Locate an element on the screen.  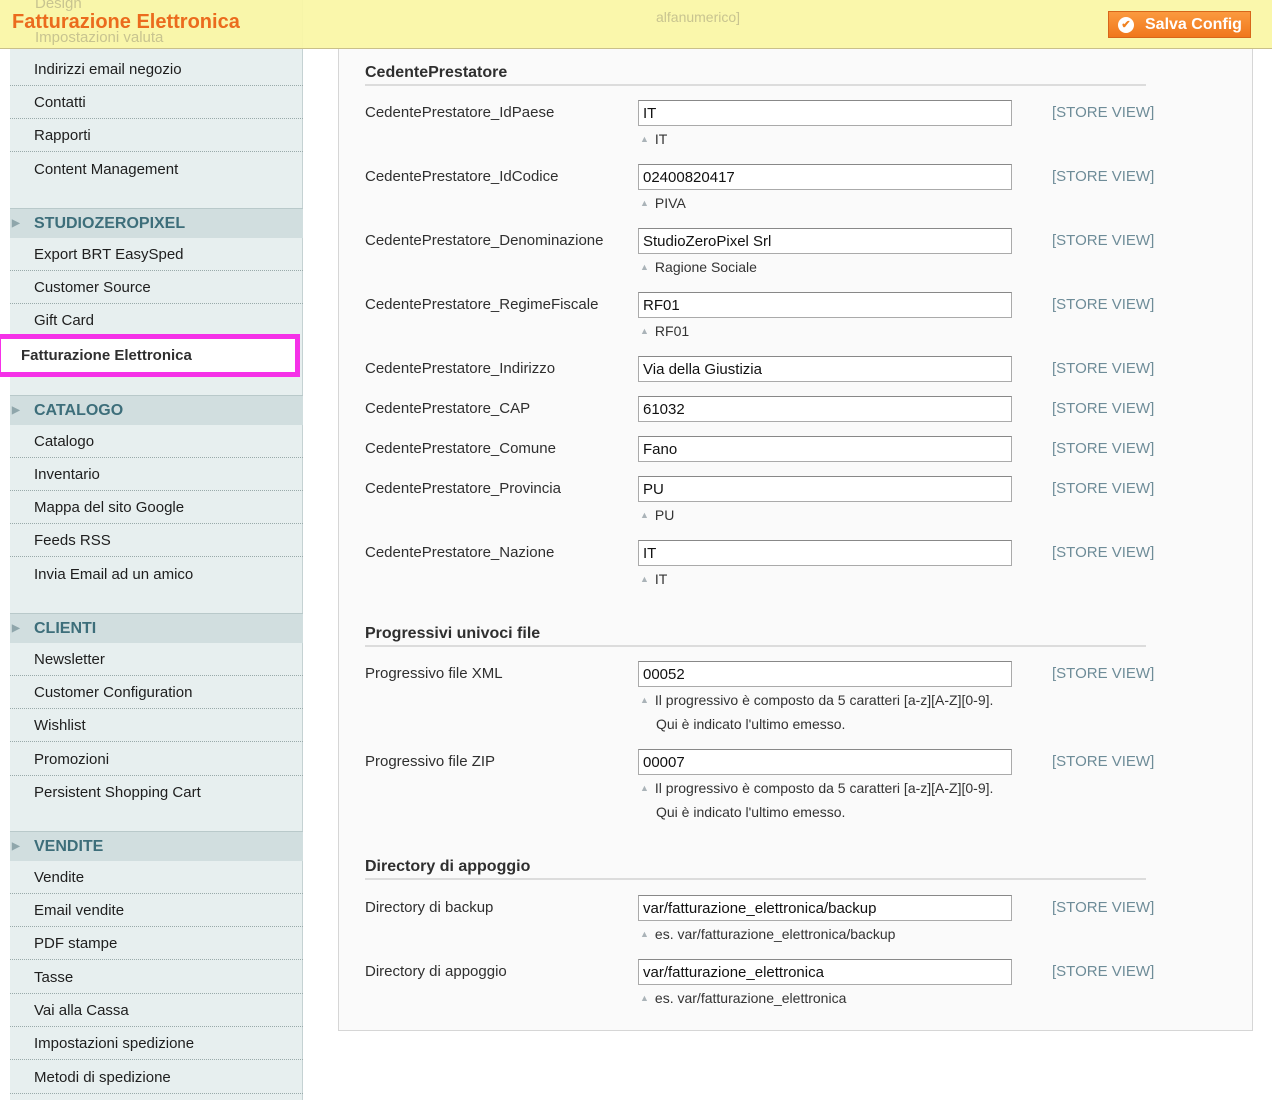
sidebar-section-header: ▶ CATALOGO is located at coordinates (156, 410).